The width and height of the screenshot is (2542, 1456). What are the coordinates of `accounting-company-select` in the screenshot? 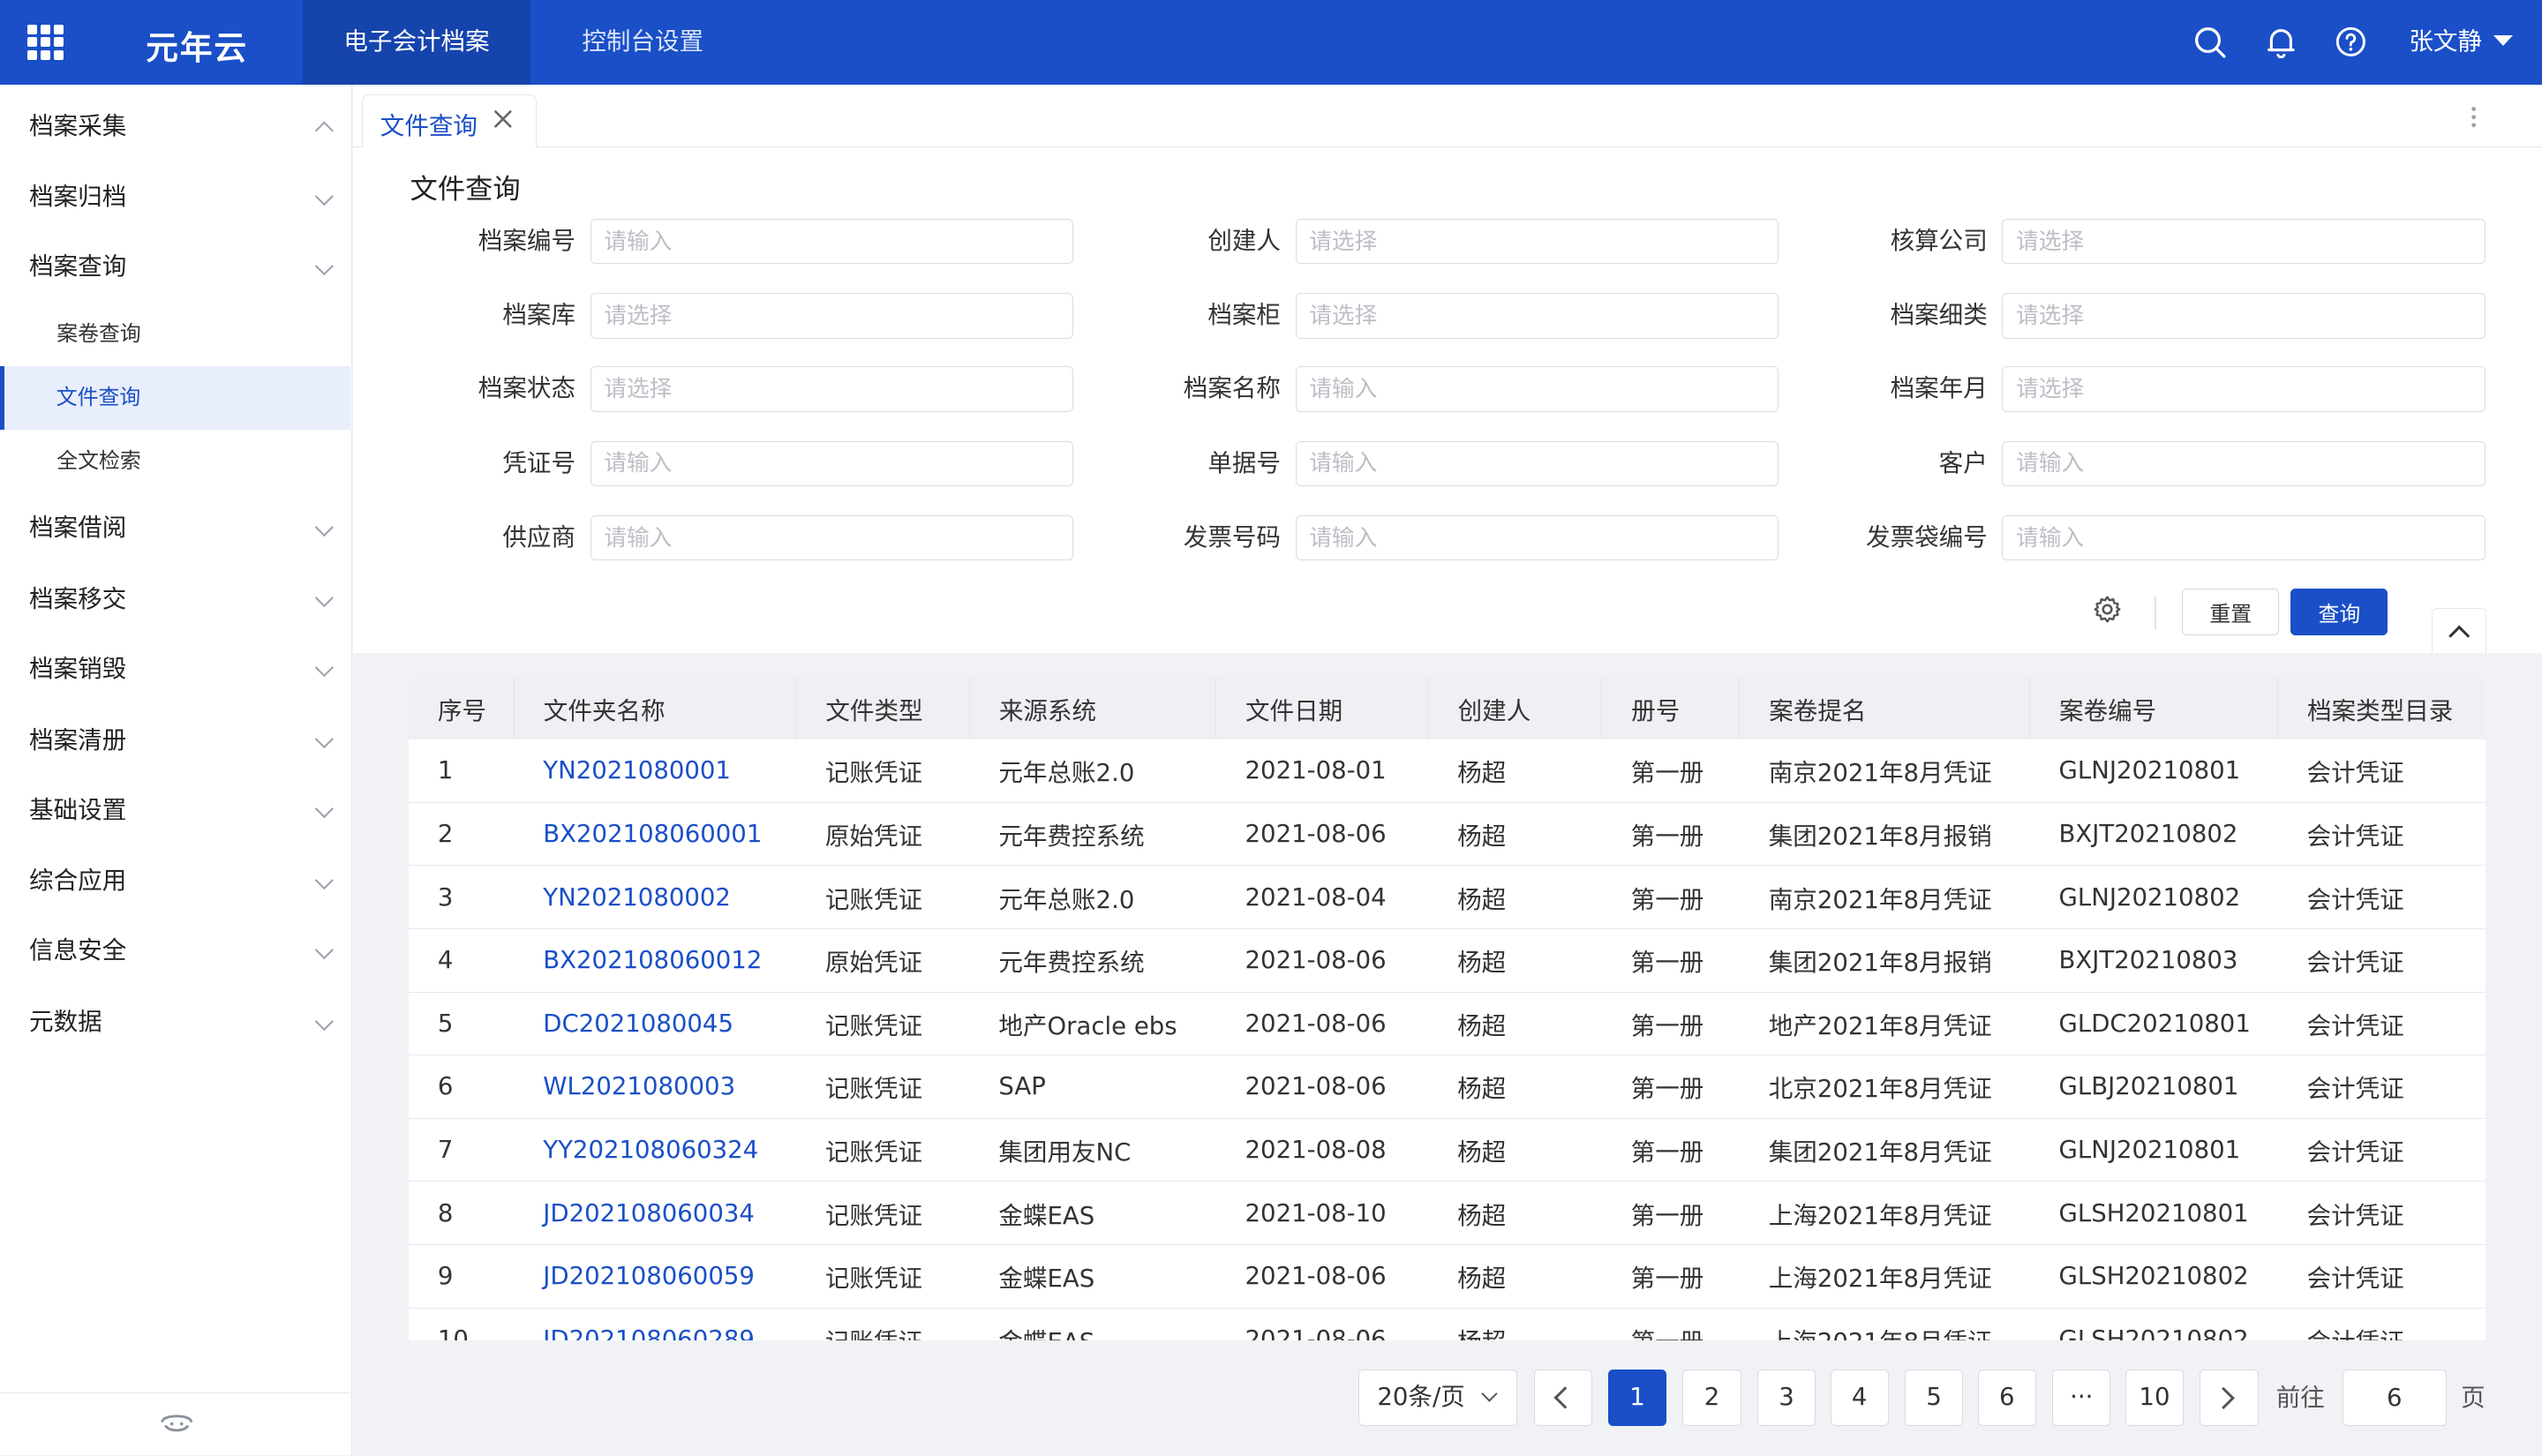 It's located at (2244, 241).